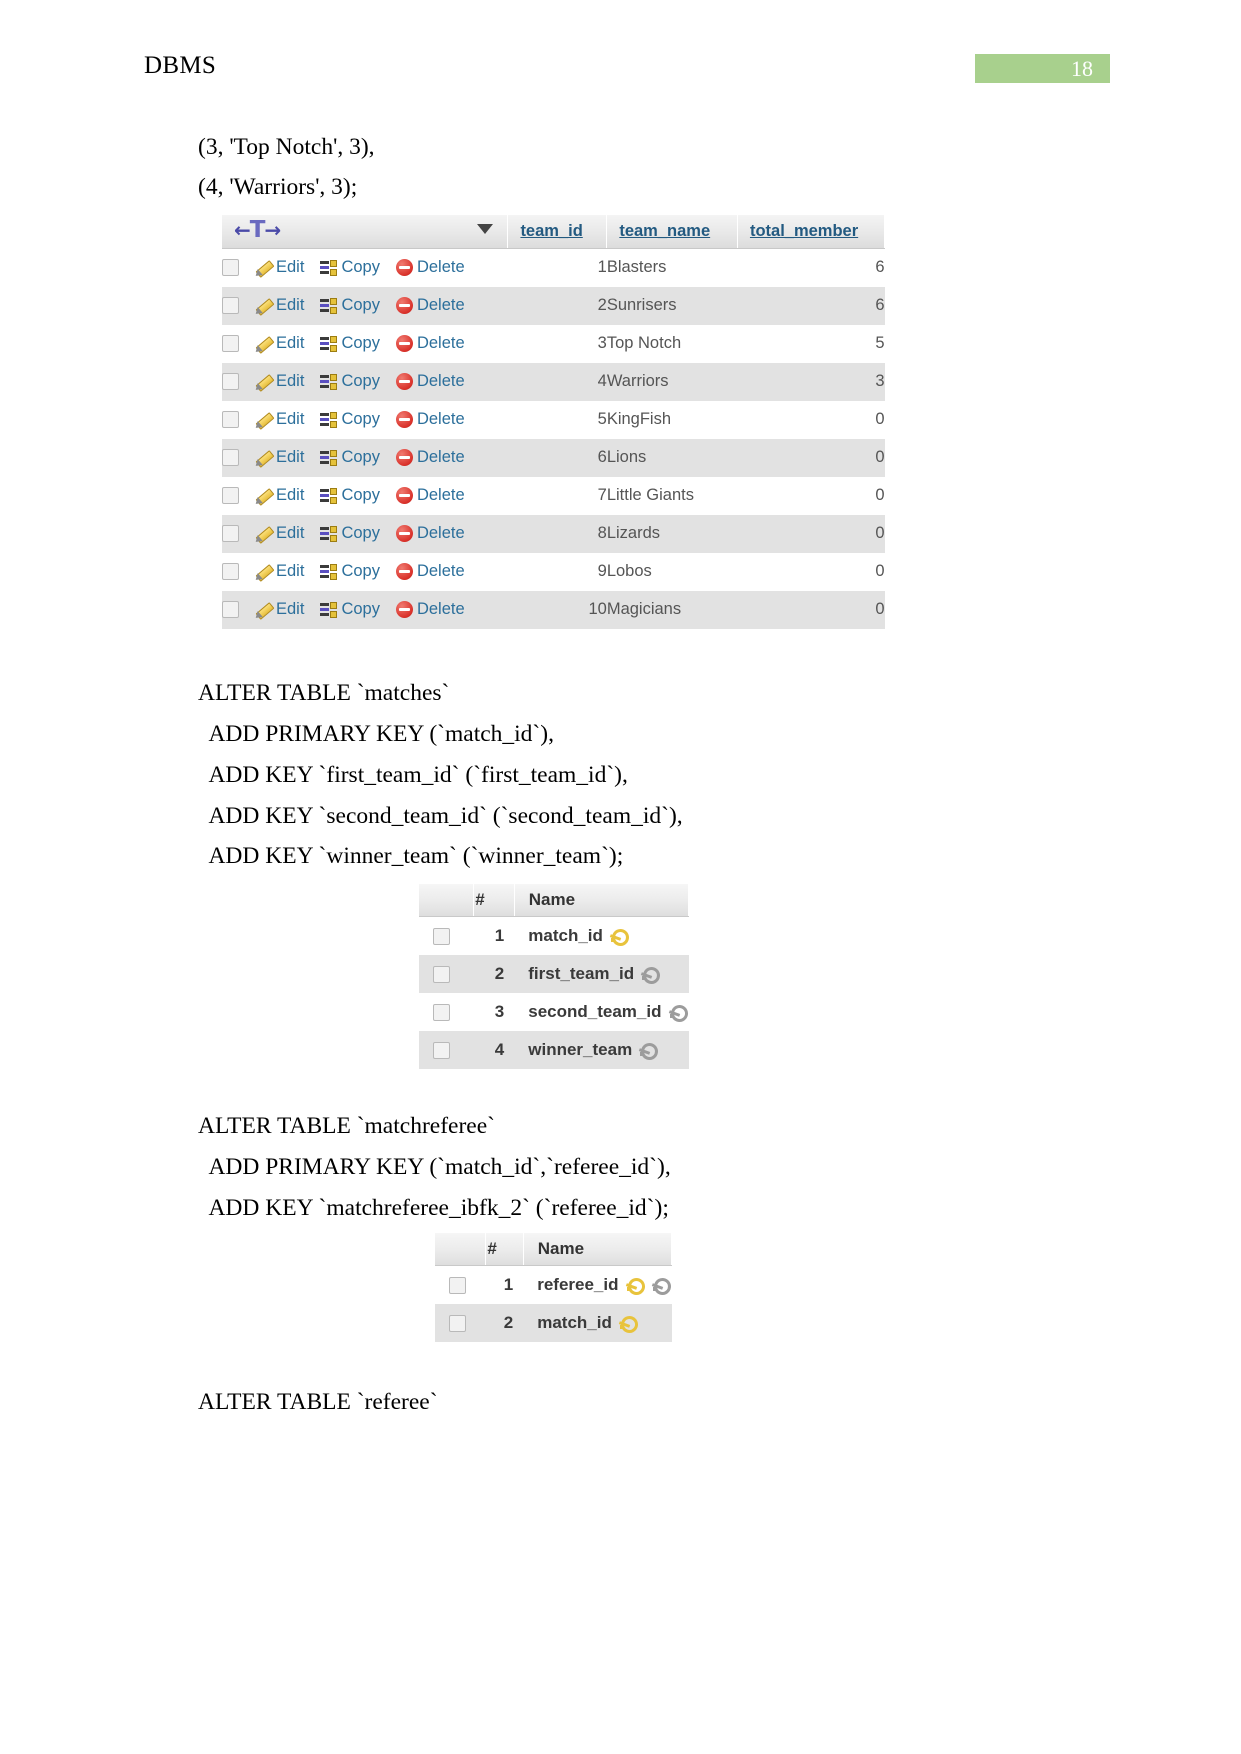  What do you see at coordinates (553, 343) in the screenshot?
I see `table-row: Edit Copy Delete 3 Top Notch 5` at bounding box center [553, 343].